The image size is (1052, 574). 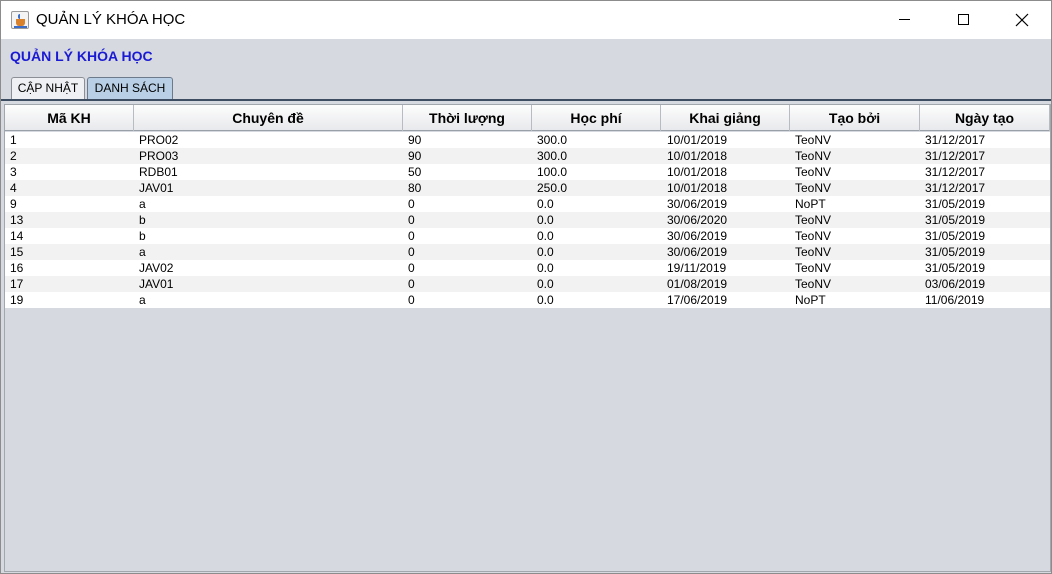 What do you see at coordinates (697, 268) in the screenshot?
I see `column-khai-giang-cell: 19/11/2019` at bounding box center [697, 268].